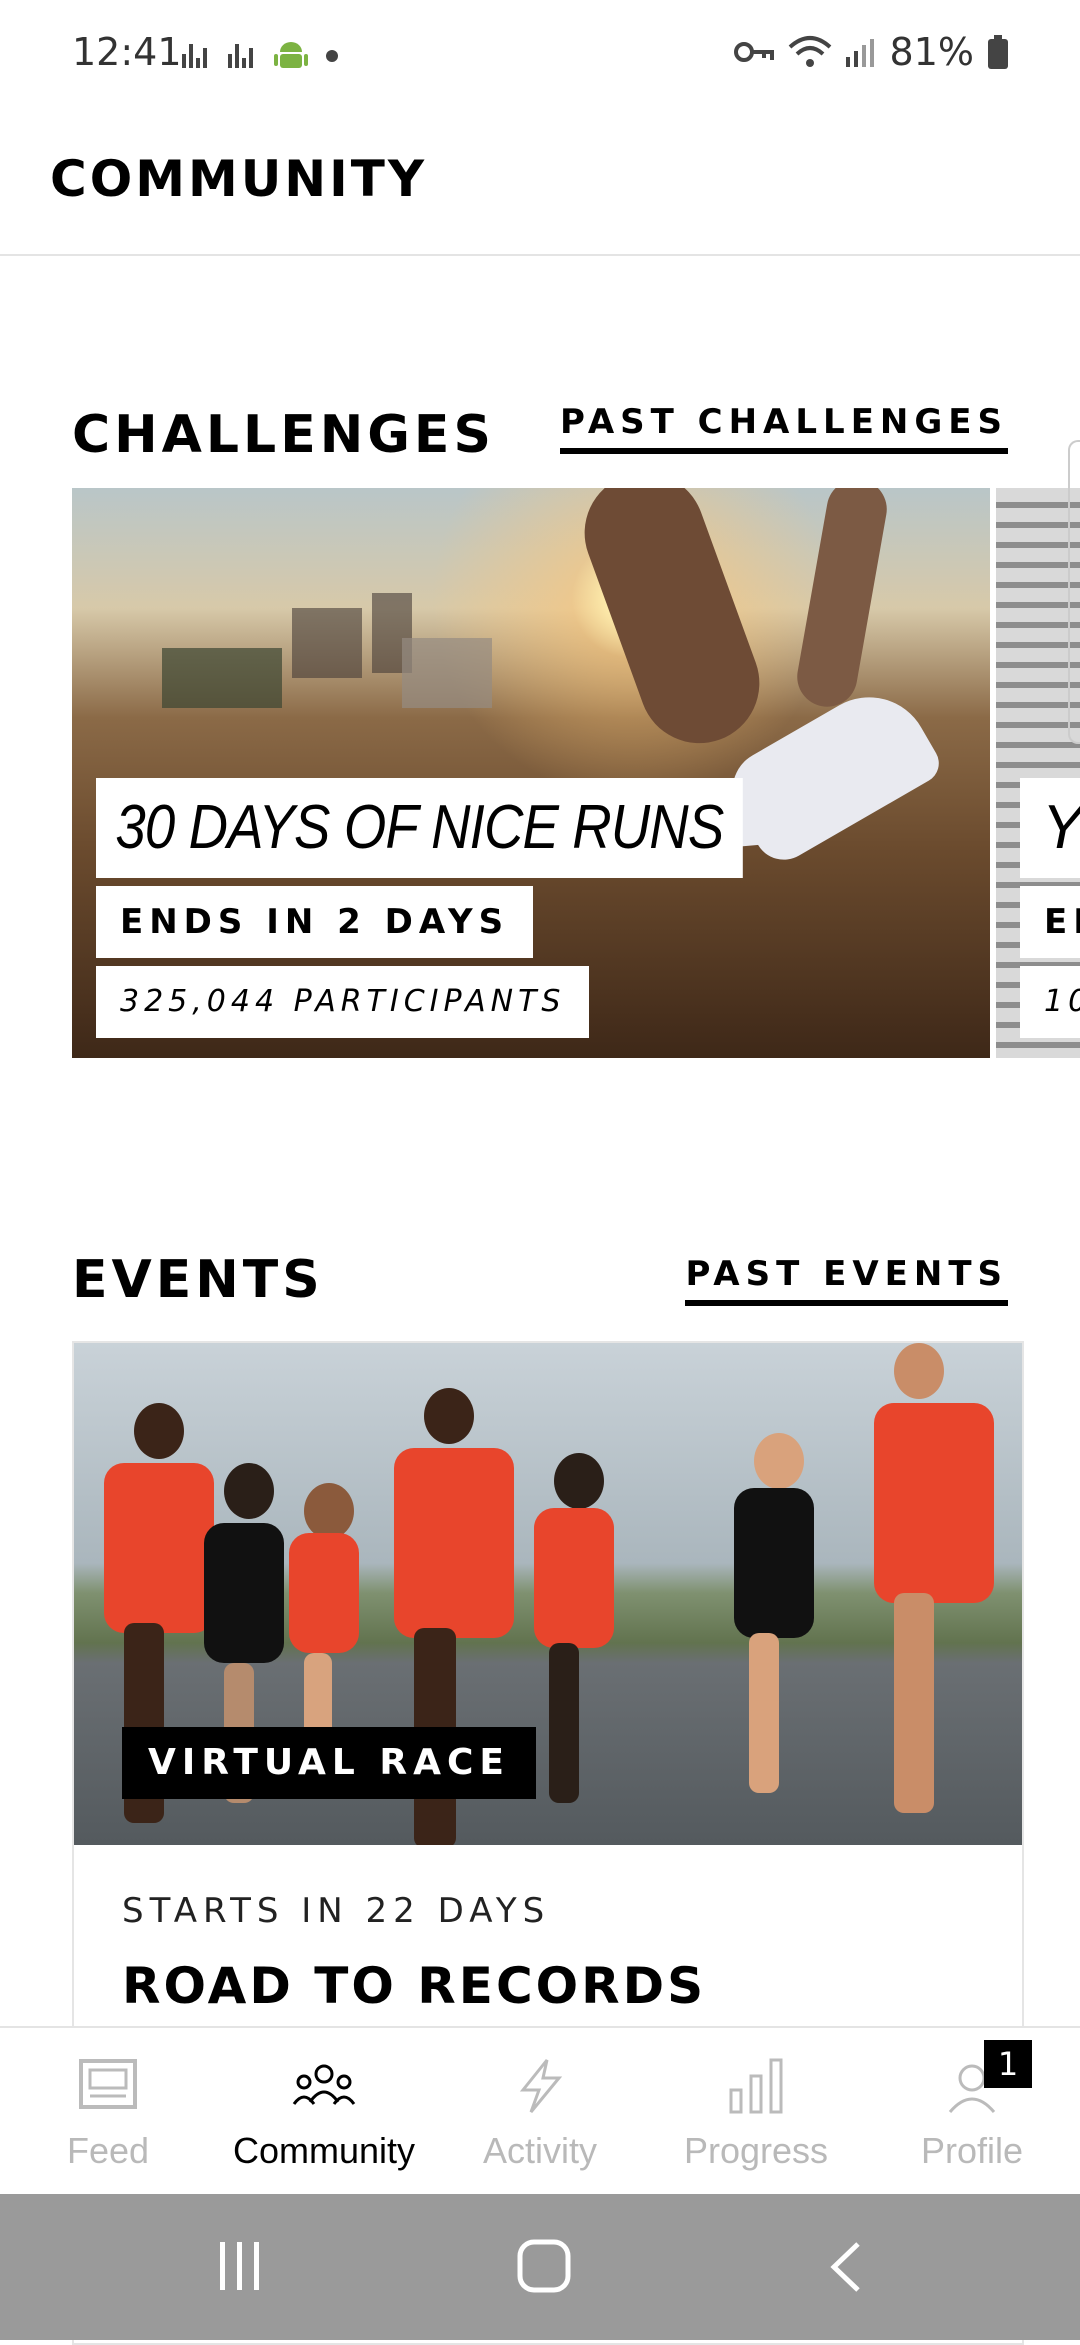  I want to click on status-notification-icons, so click(260, 56).